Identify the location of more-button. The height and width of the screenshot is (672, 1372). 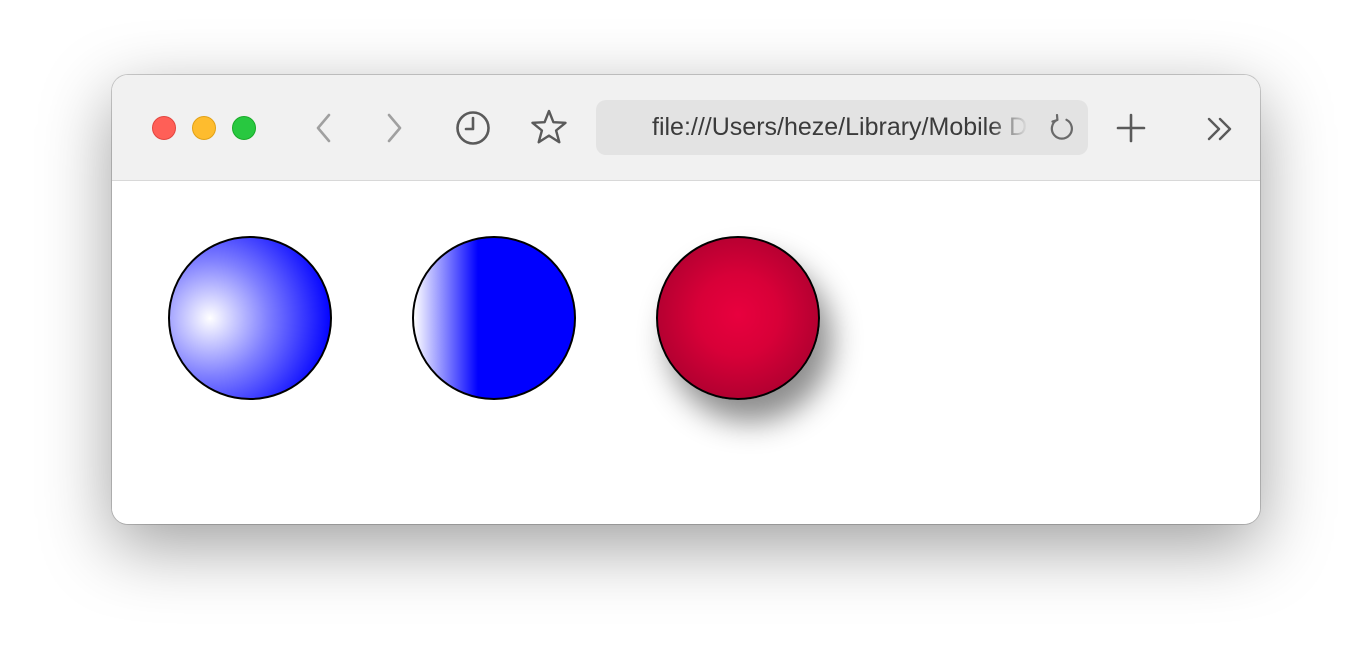
(1220, 129).